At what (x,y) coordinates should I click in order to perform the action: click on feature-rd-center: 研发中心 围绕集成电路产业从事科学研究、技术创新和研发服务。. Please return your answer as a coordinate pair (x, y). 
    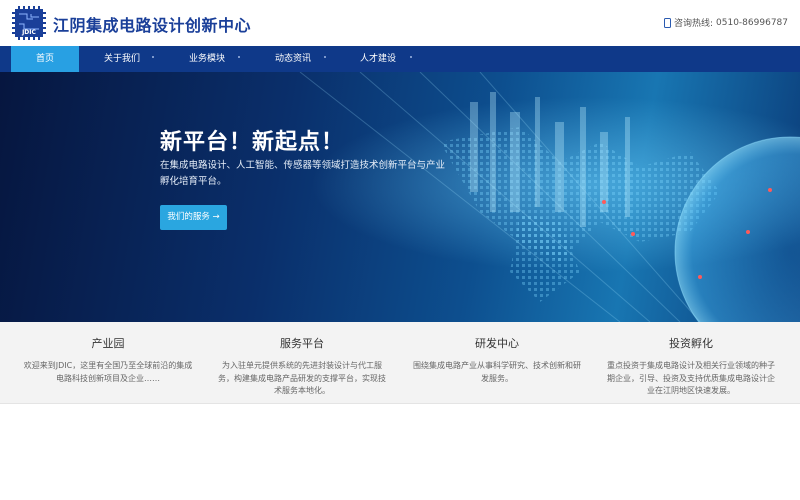
    Looking at the image, I should click on (497, 353).